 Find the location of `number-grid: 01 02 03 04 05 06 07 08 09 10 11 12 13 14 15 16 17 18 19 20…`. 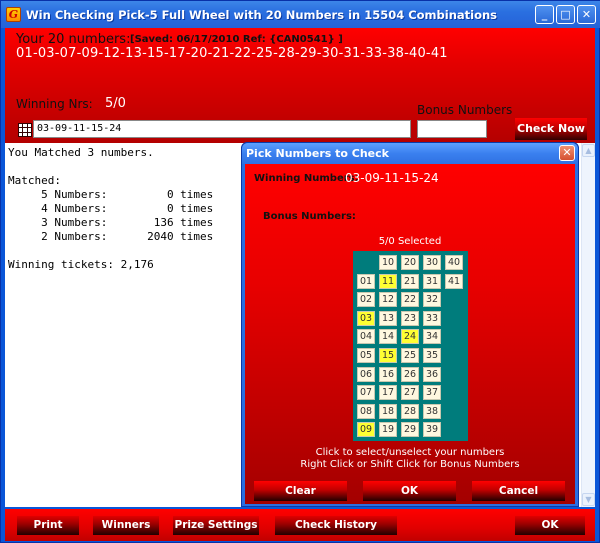

number-grid: 01 02 03 04 05 06 07 08 09 10 11 12 13 14 15 16 17 18 19 20… is located at coordinates (410, 346).